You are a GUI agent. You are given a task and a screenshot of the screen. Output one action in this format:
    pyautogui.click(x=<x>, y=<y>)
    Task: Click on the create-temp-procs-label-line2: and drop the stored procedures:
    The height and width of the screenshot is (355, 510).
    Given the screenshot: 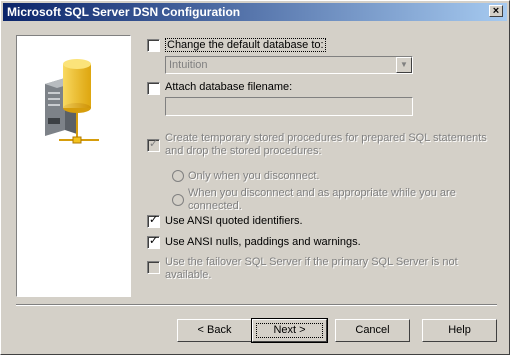 What is the action you would take?
    pyautogui.click(x=243, y=151)
    